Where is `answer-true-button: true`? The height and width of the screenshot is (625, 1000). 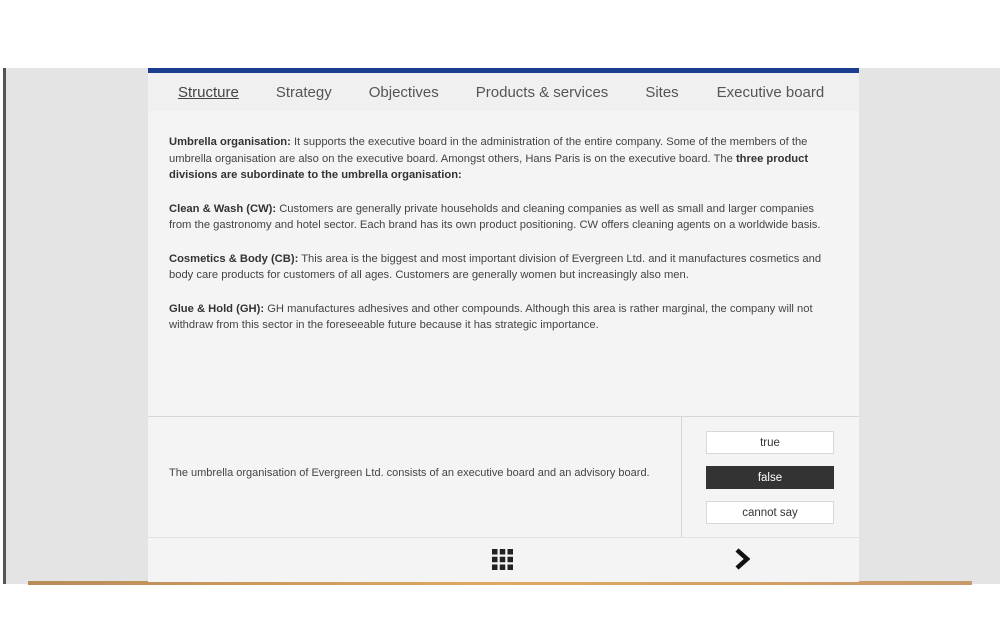 answer-true-button: true is located at coordinates (770, 442).